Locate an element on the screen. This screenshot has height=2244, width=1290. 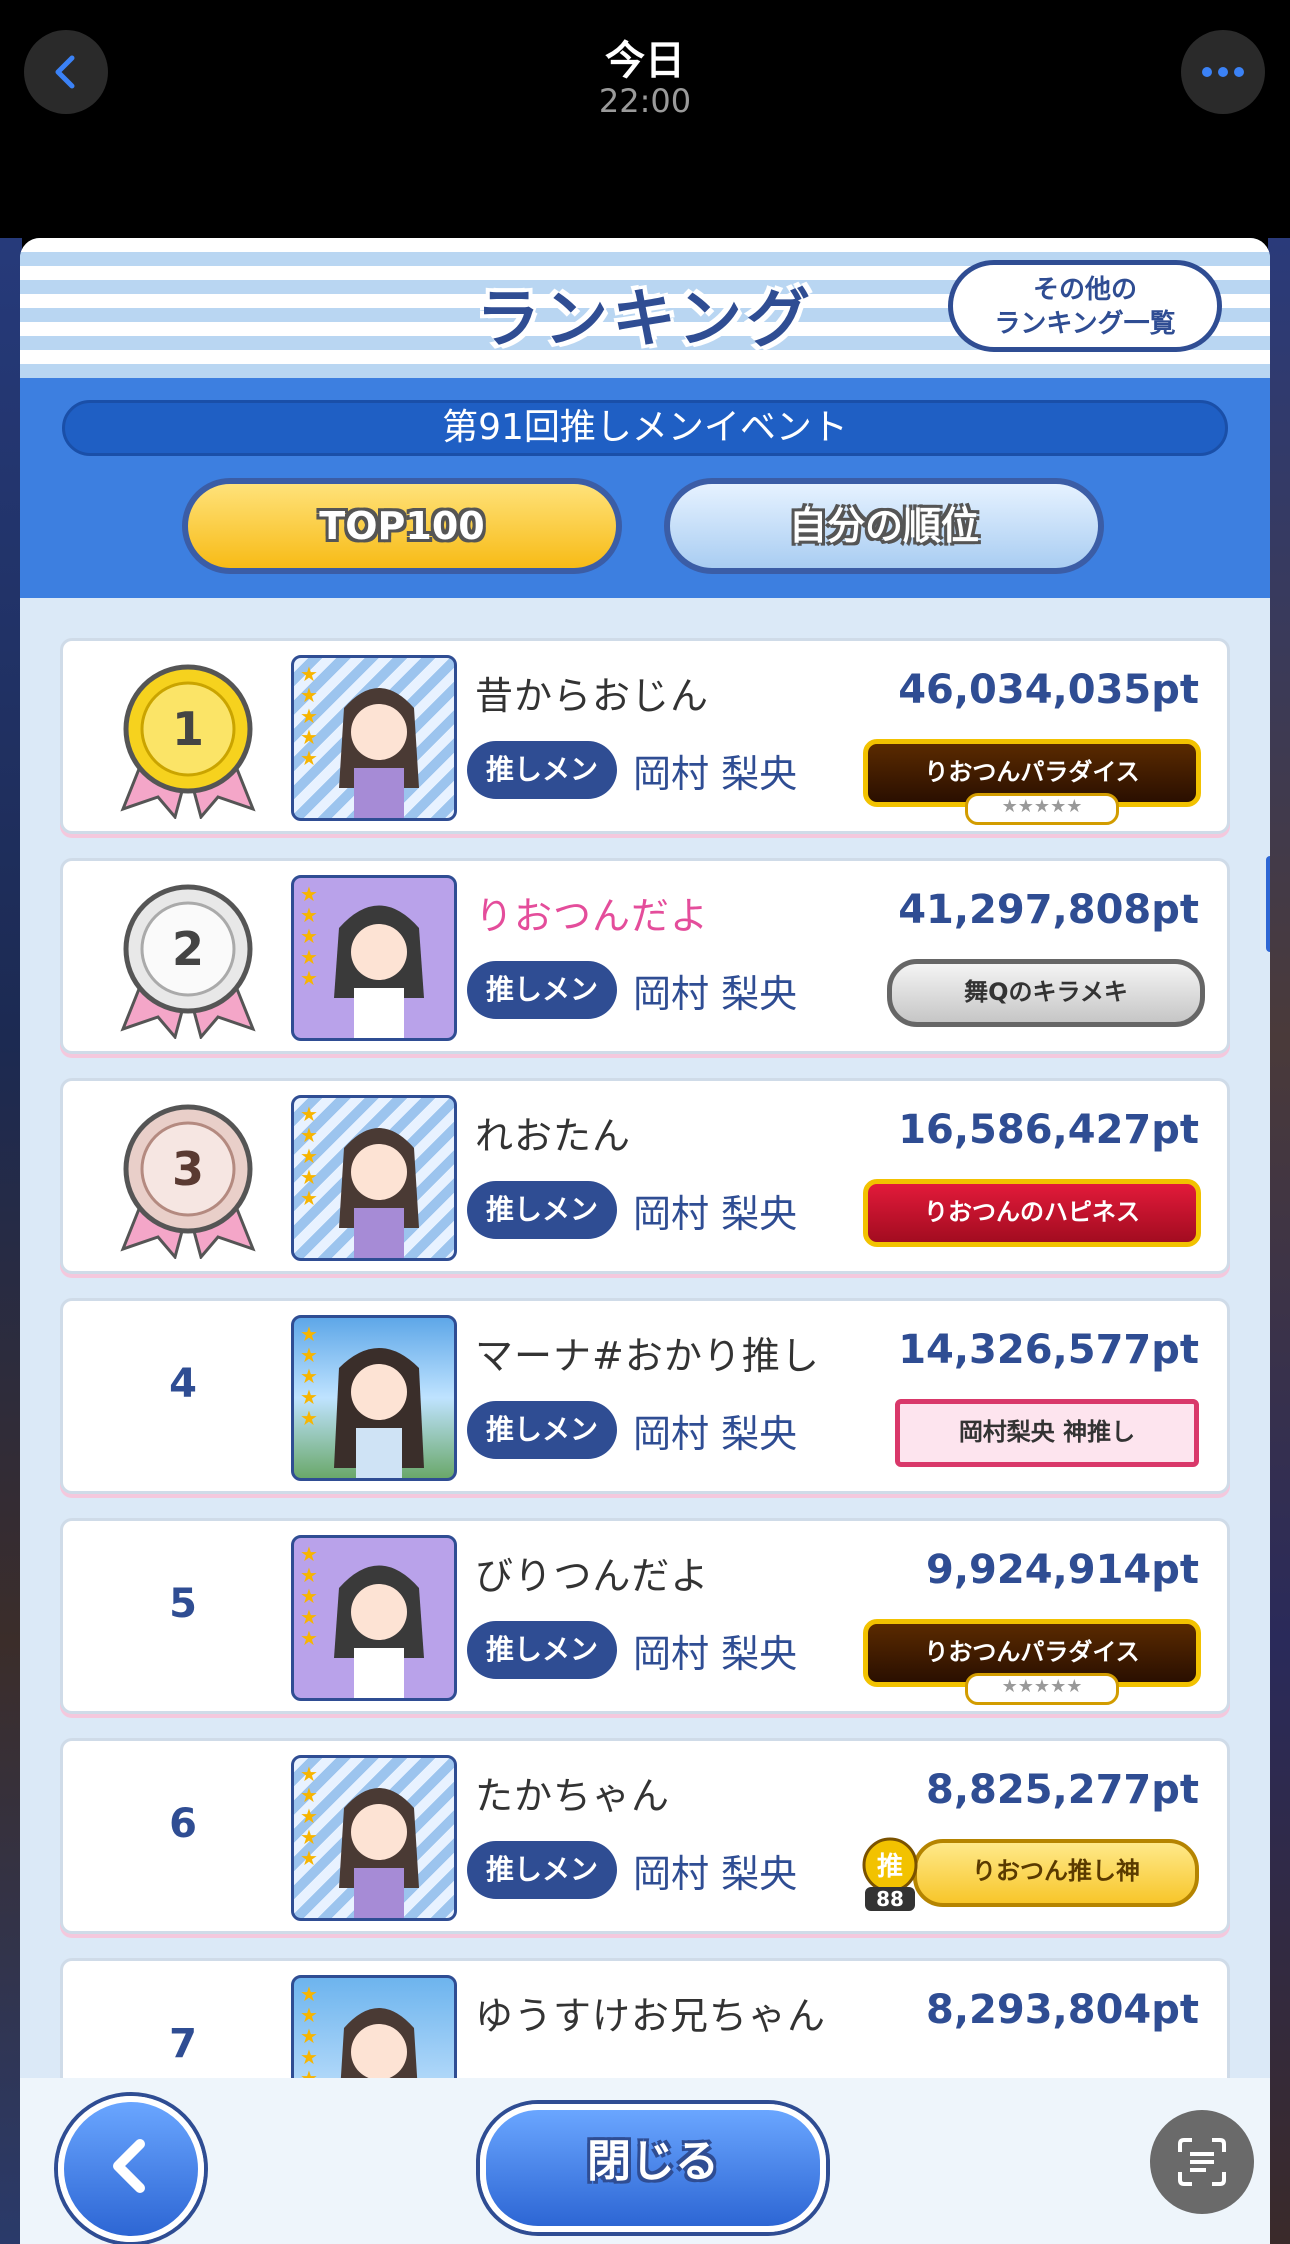
player-name: ゆうすけお兄ちゃん is located at coordinates (651, 2016).